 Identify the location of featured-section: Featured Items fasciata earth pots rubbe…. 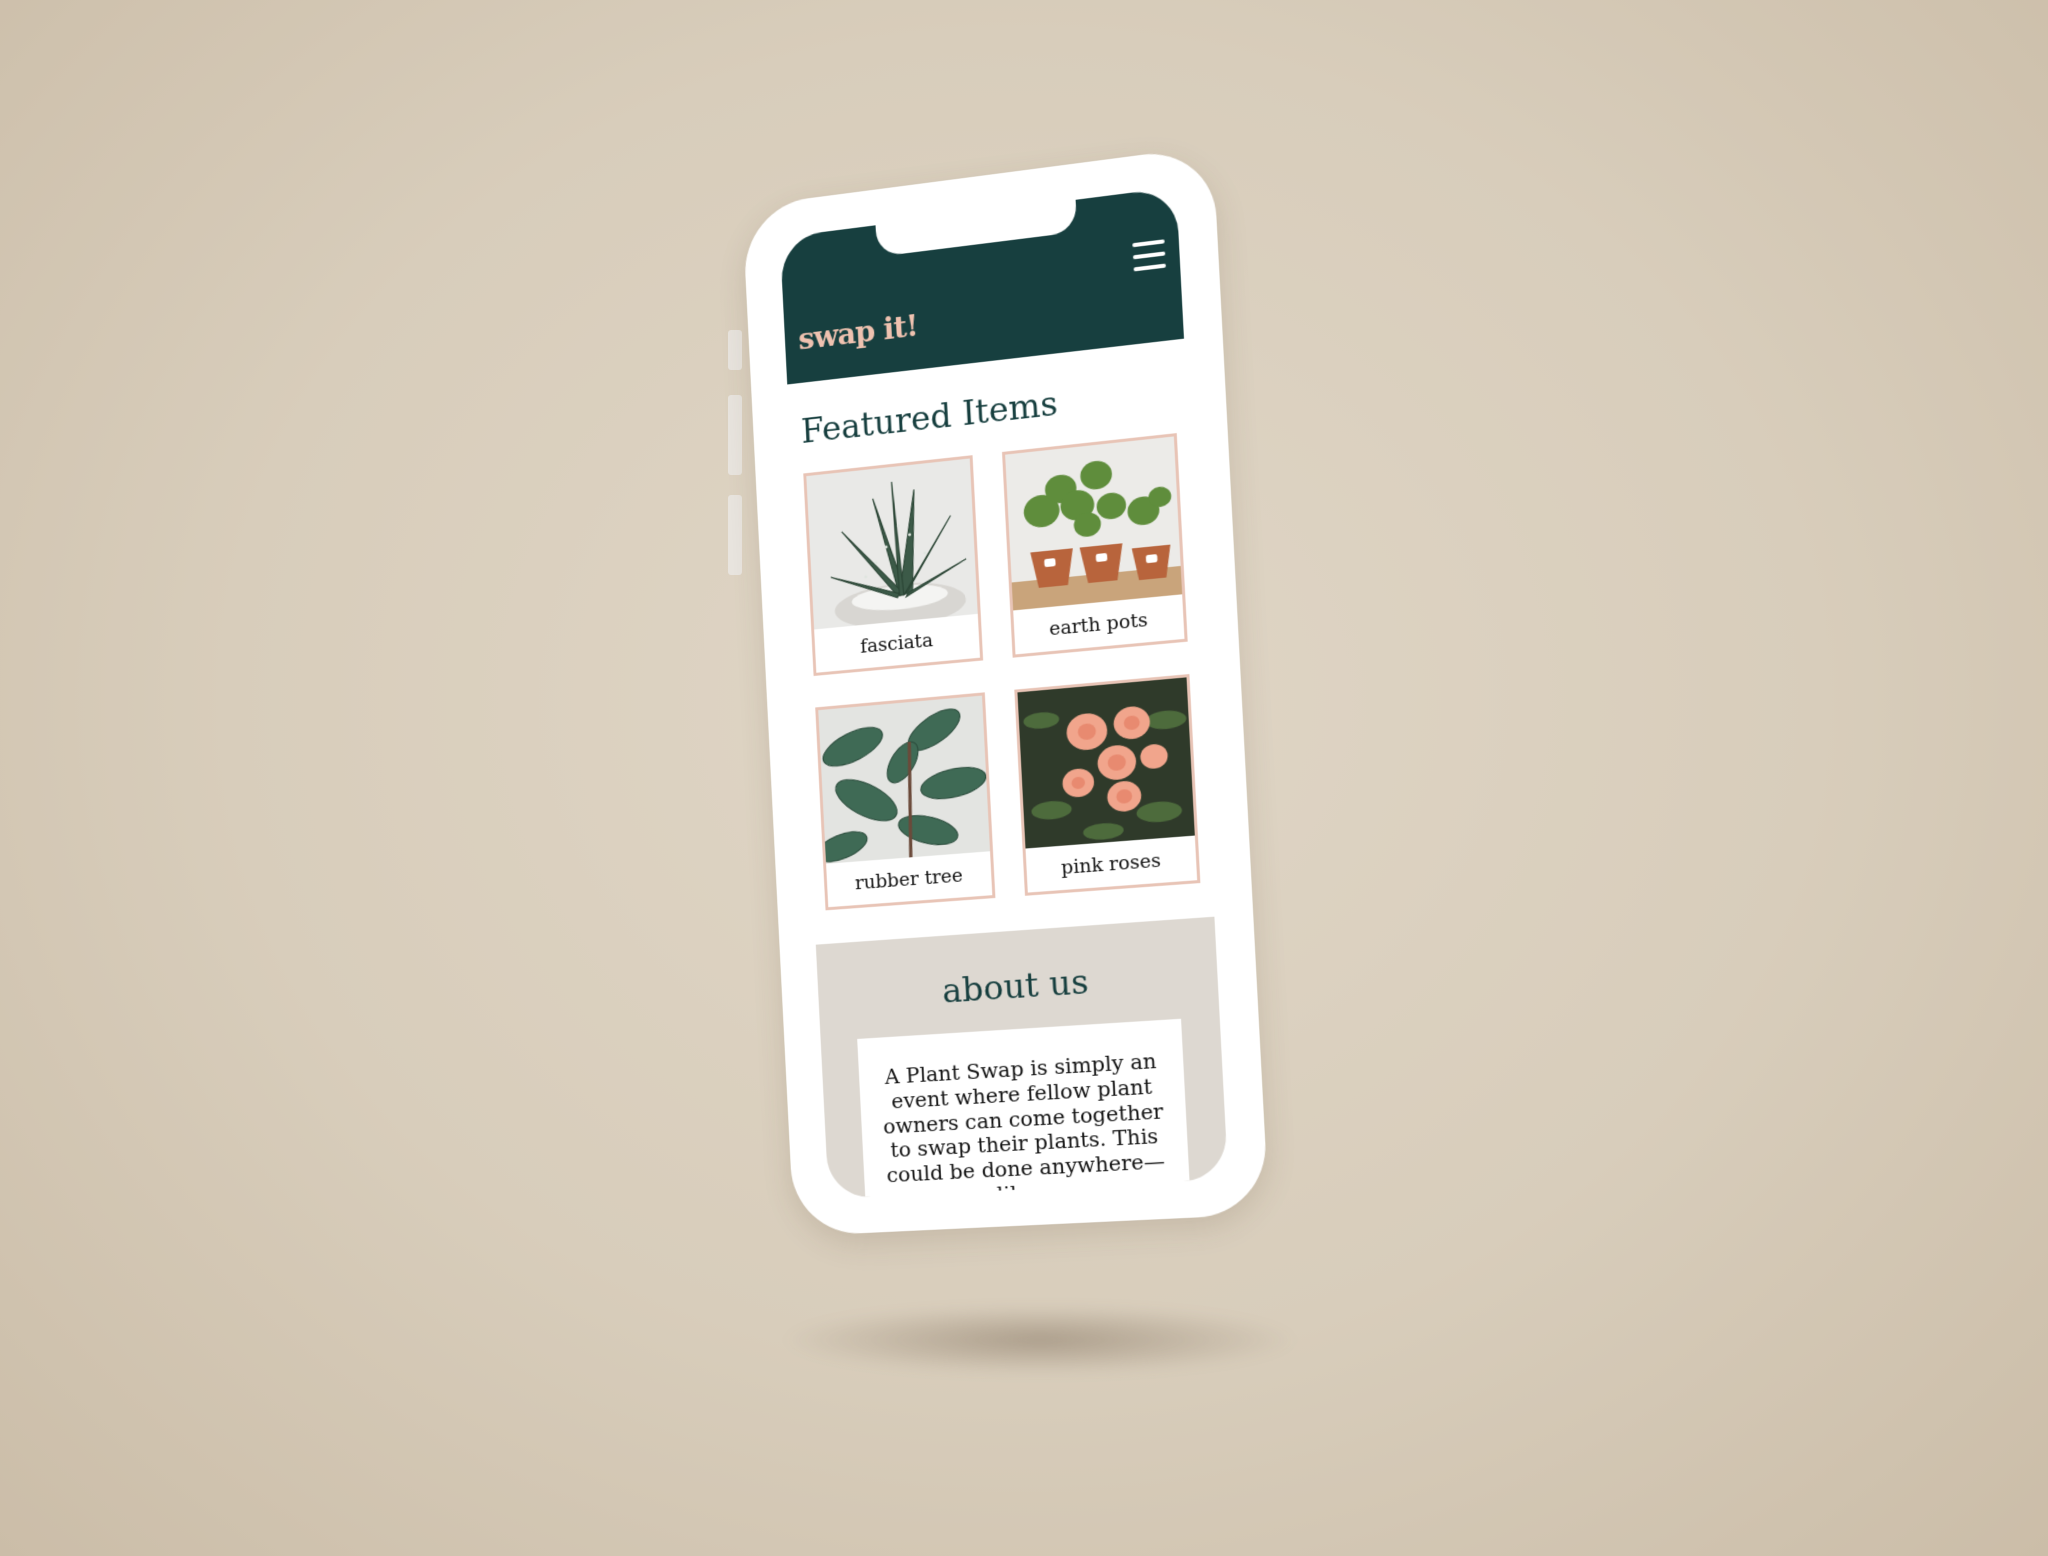
(999, 625).